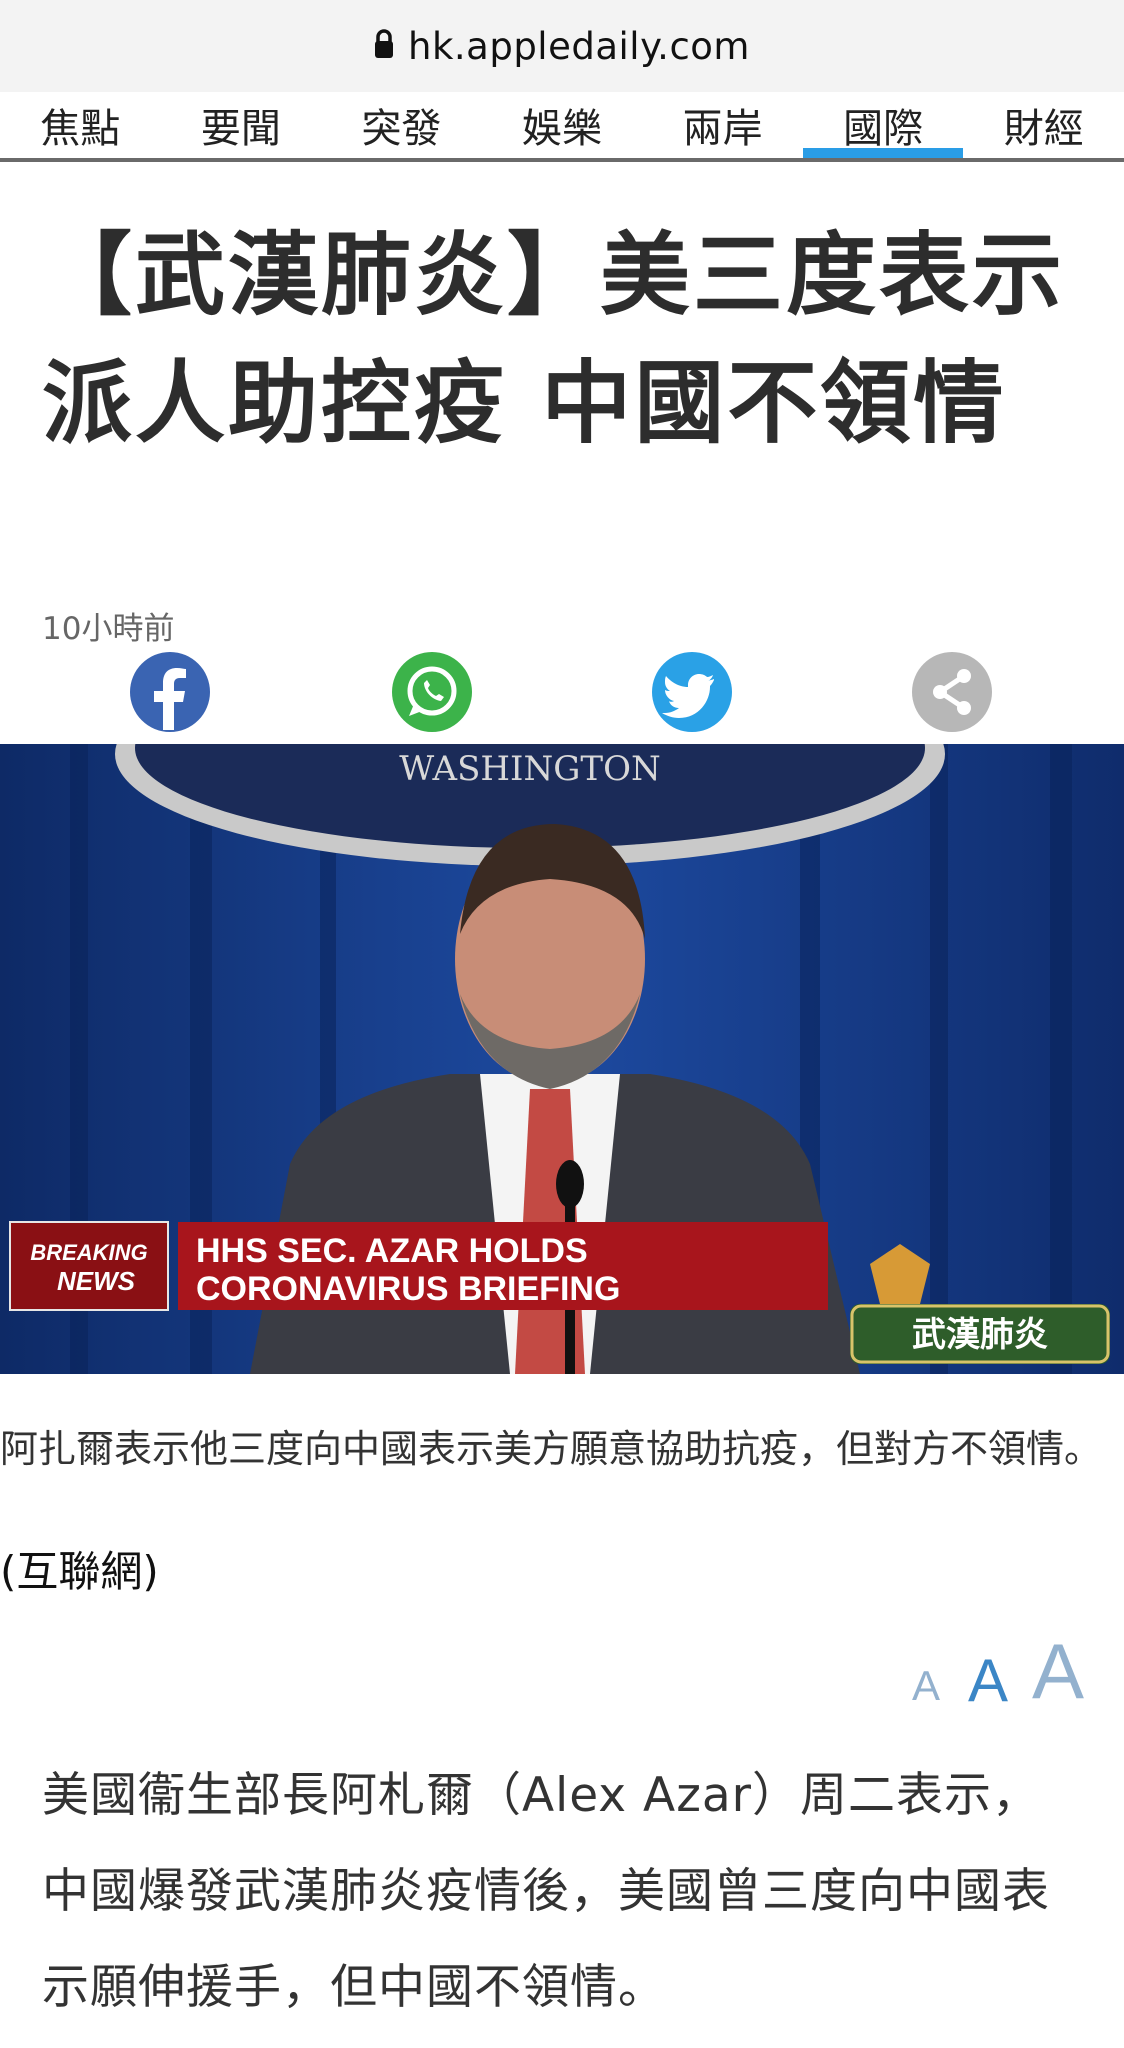 This screenshot has width=1124, height=2048. What do you see at coordinates (926, 1686) in the screenshot?
I see `font-size-small-button: A` at bounding box center [926, 1686].